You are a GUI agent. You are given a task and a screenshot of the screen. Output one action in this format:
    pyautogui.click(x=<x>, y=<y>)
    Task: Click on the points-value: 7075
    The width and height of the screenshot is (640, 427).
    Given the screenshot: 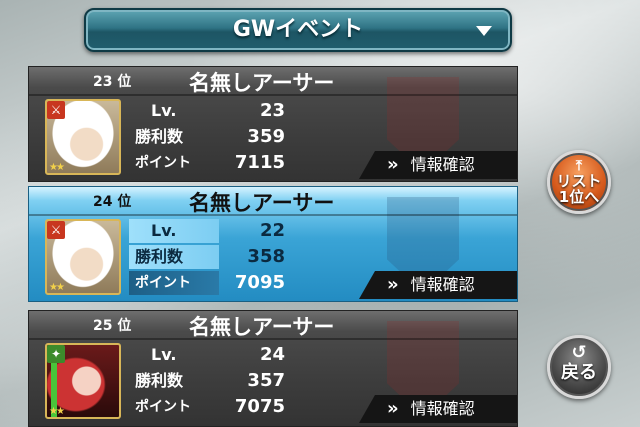 What is the action you would take?
    pyautogui.click(x=259, y=406)
    